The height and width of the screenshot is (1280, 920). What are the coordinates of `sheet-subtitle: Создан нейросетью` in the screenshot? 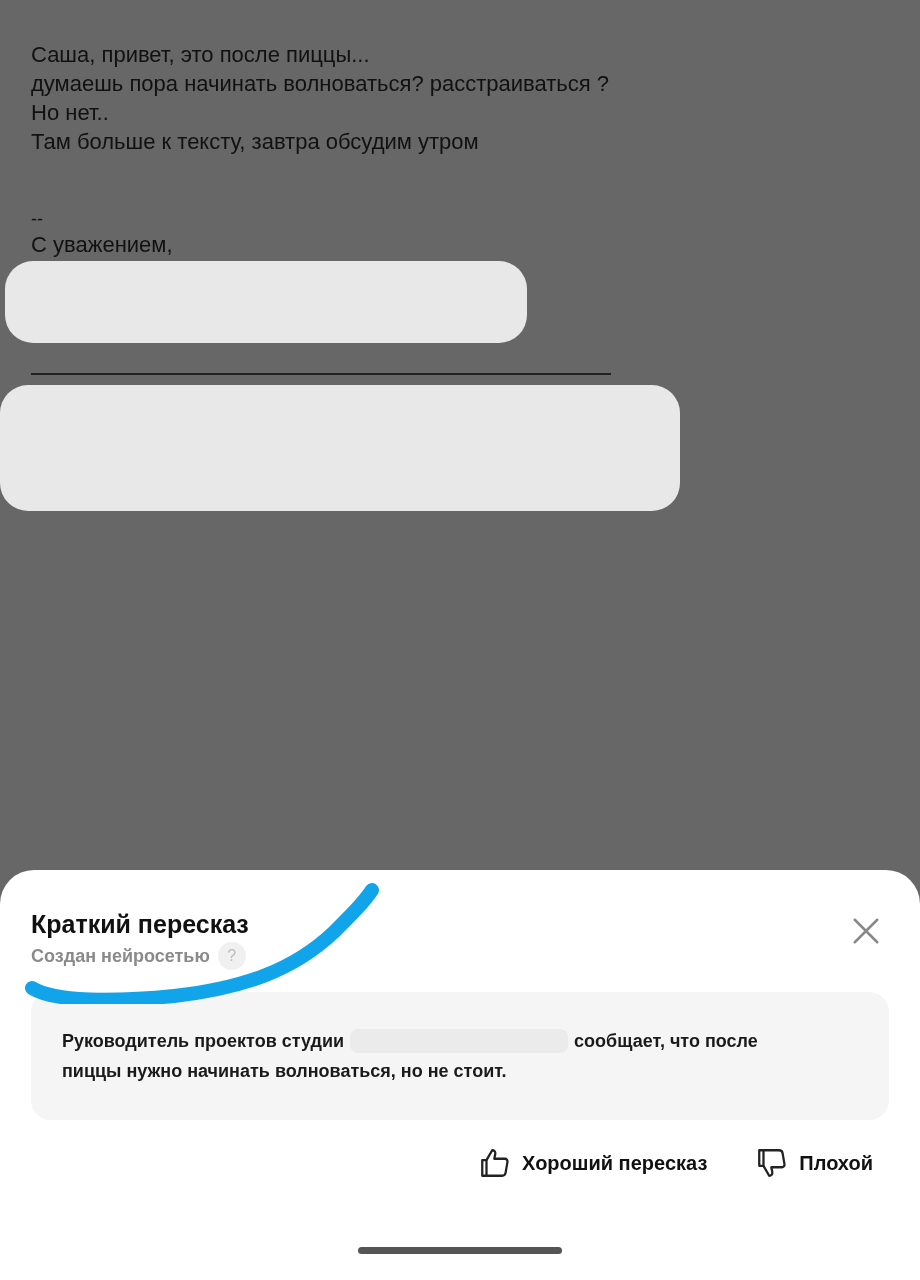 It's located at (120, 956).